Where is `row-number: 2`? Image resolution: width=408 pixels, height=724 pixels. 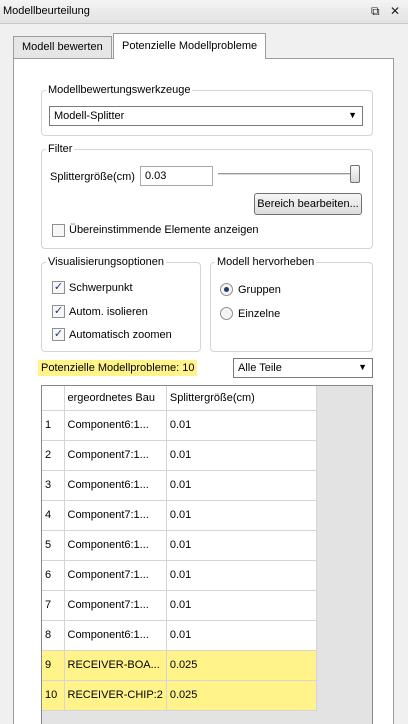
row-number: 2 is located at coordinates (53, 455).